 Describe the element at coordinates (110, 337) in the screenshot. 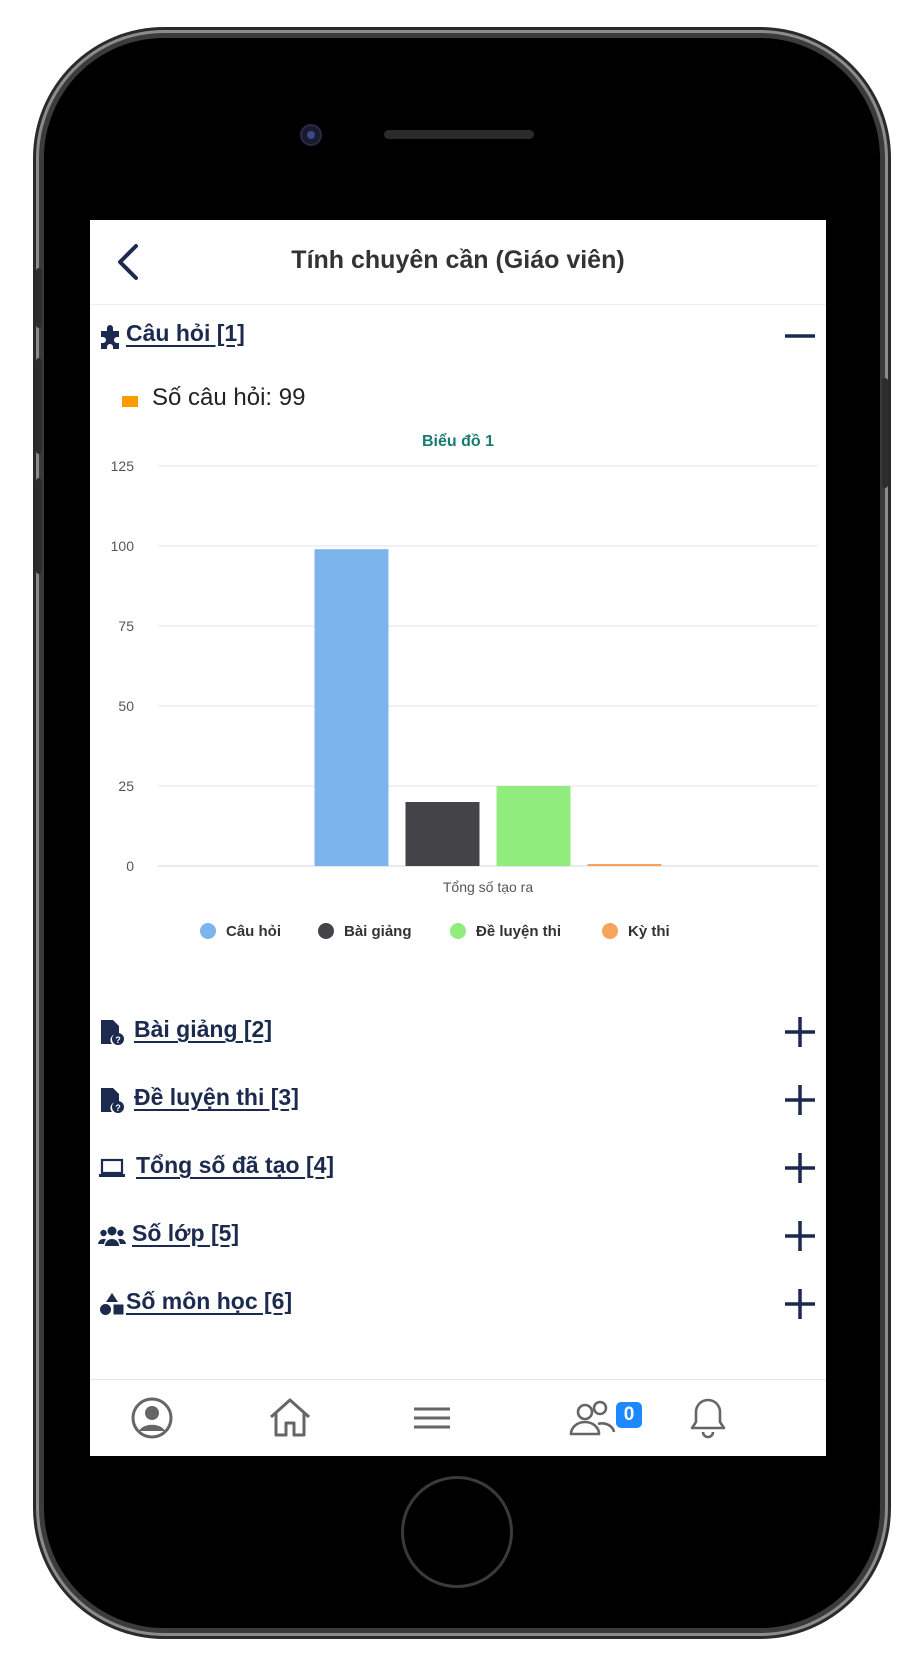

I see `puzzle-icon` at that location.